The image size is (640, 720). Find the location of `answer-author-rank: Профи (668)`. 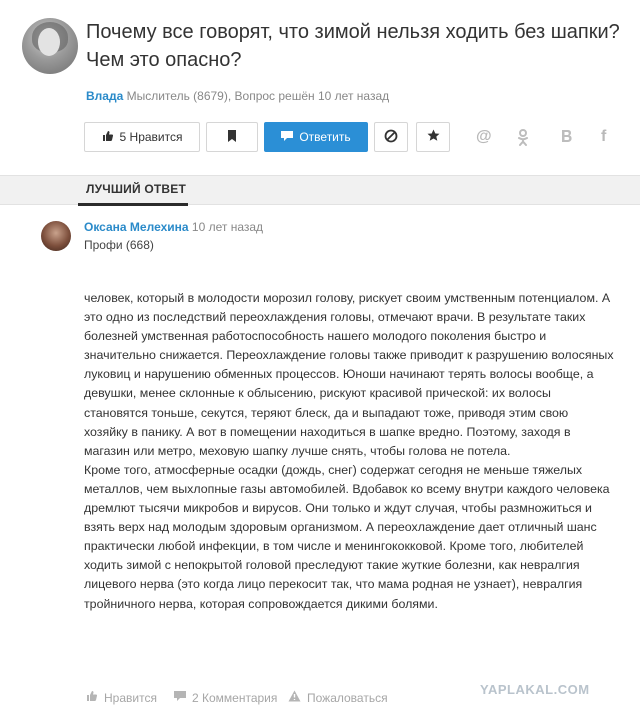

answer-author-rank: Профи (668) is located at coordinates (119, 245).